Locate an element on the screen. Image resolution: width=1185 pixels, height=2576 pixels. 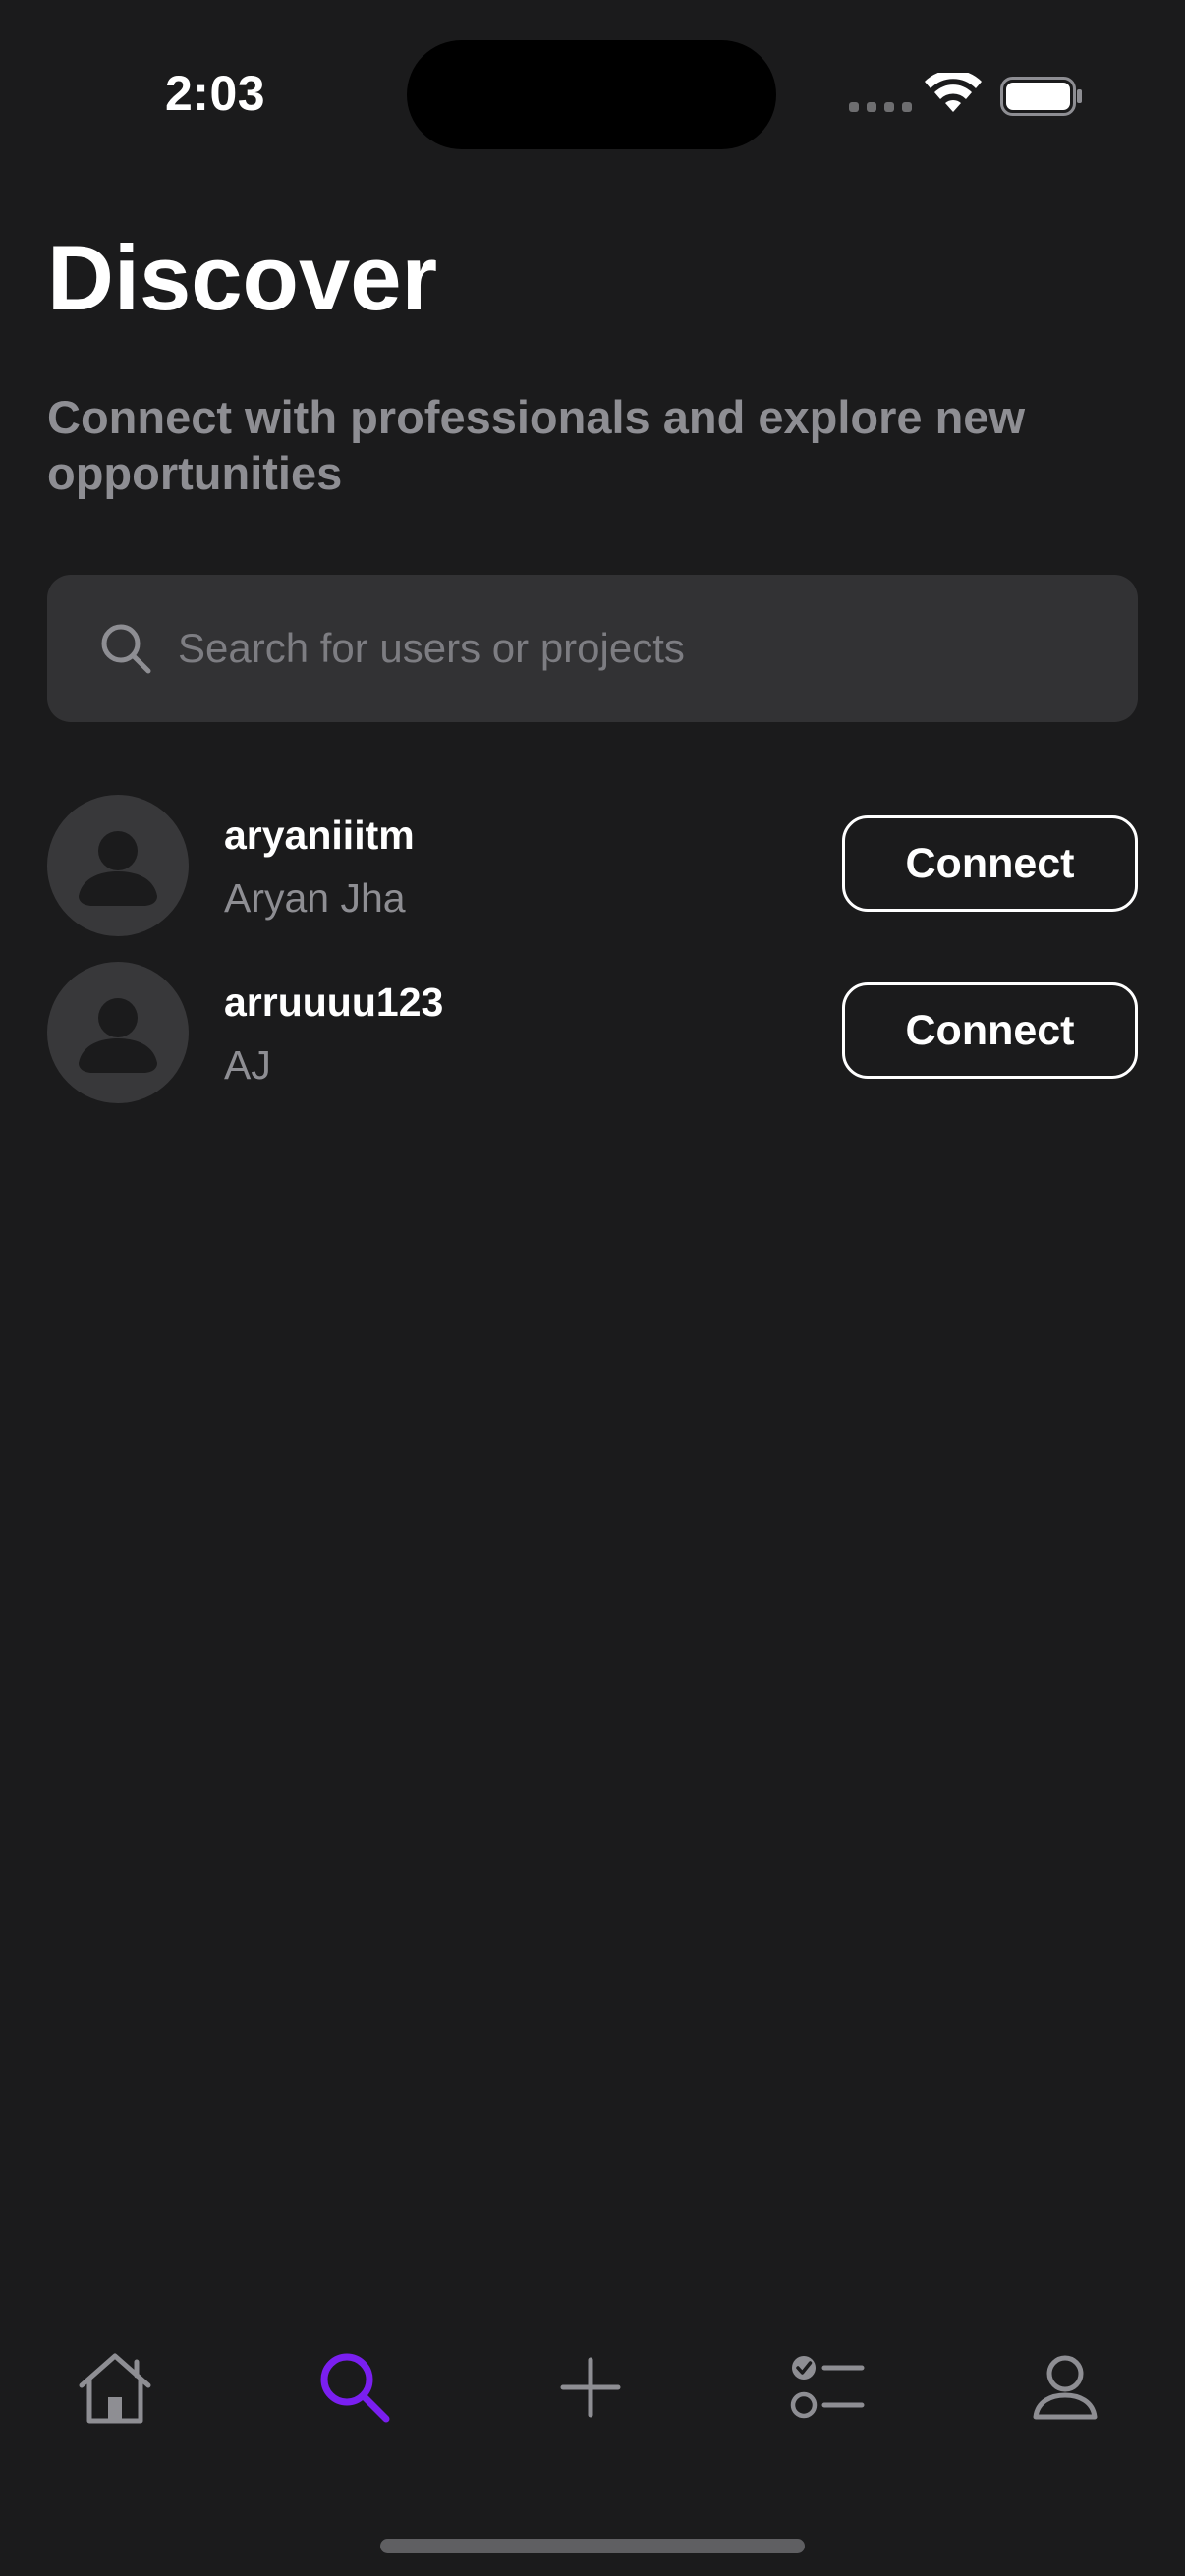
battery-icon is located at coordinates (1041, 96).